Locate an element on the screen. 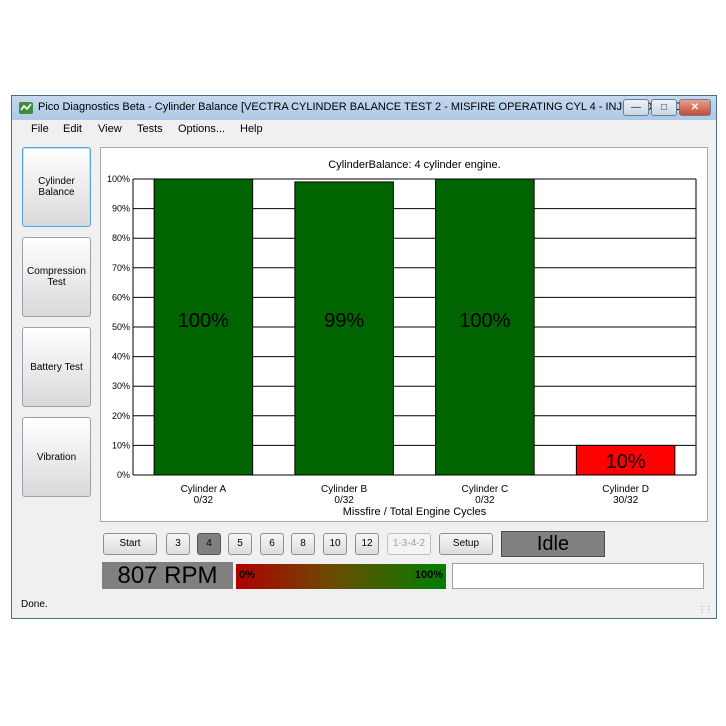 This screenshot has width=726, height=726. menu-bar: File Edit View Tests Options... Help is located at coordinates (364, 130).